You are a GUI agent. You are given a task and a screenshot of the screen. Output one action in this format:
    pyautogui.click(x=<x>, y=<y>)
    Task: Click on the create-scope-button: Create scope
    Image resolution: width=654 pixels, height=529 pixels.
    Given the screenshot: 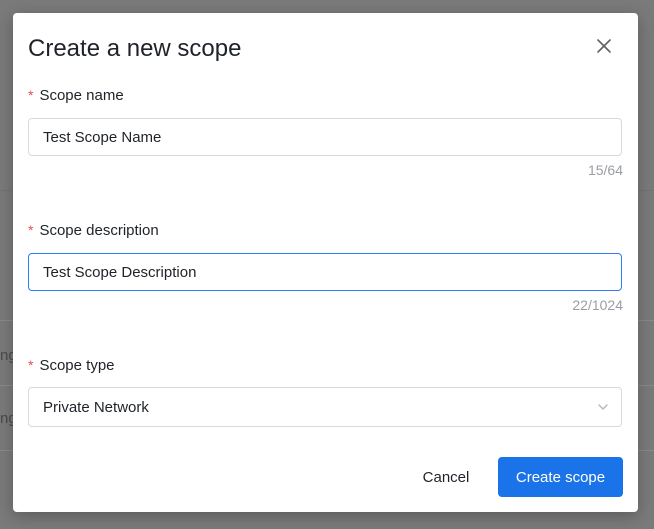 What is the action you would take?
    pyautogui.click(x=560, y=477)
    